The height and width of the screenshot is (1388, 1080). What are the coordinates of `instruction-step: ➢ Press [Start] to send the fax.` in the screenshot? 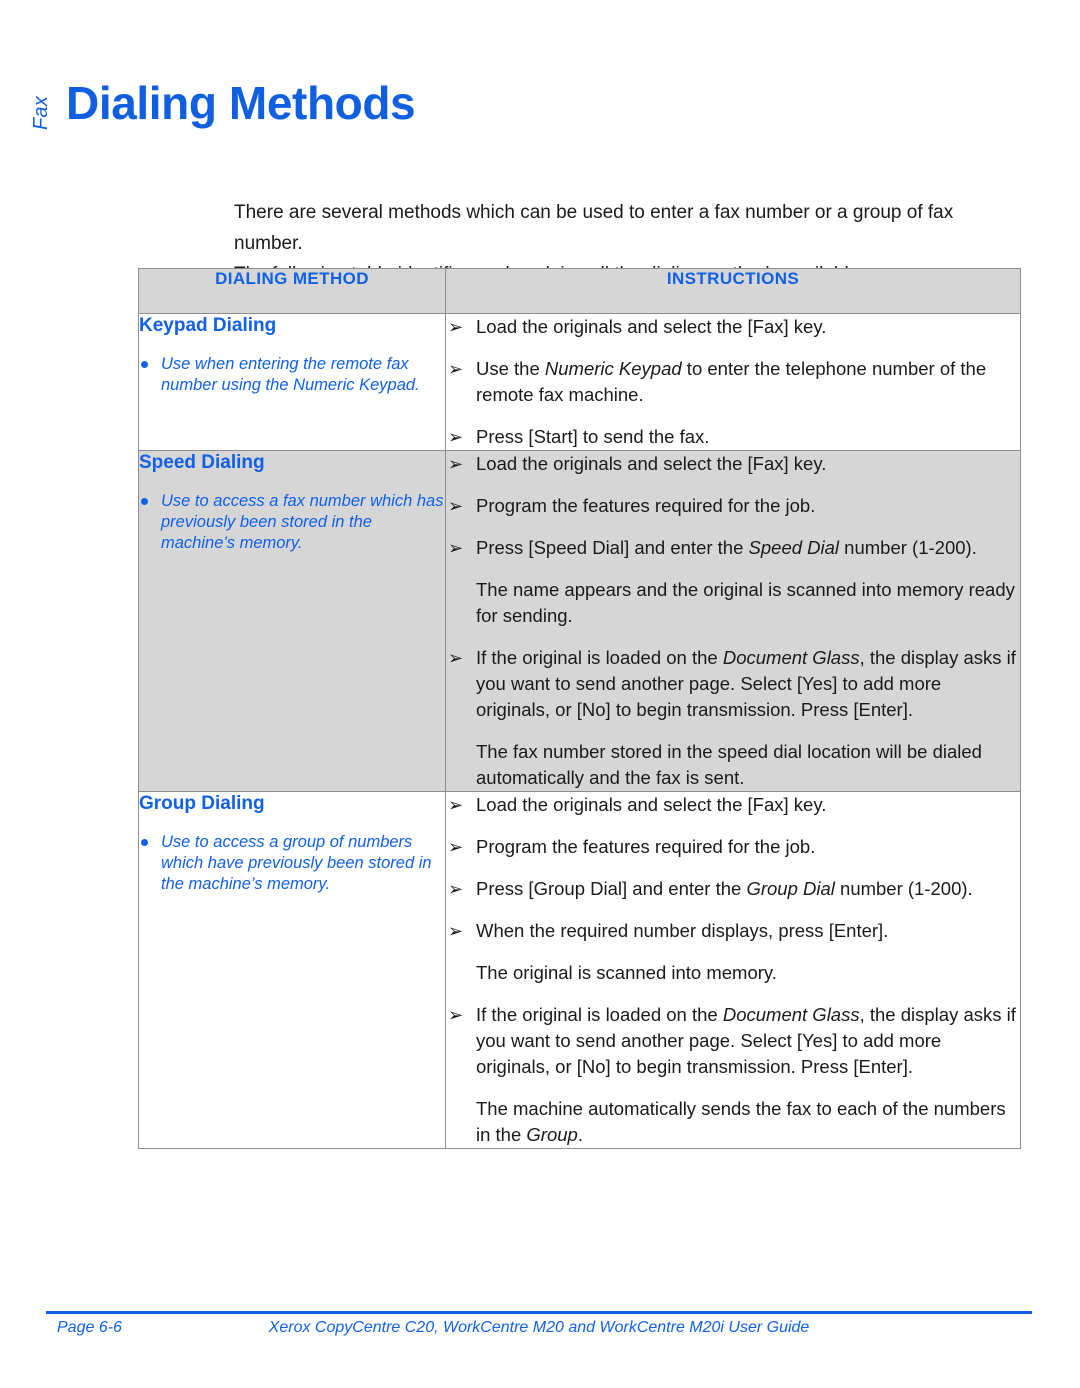 It's located at (733, 437).